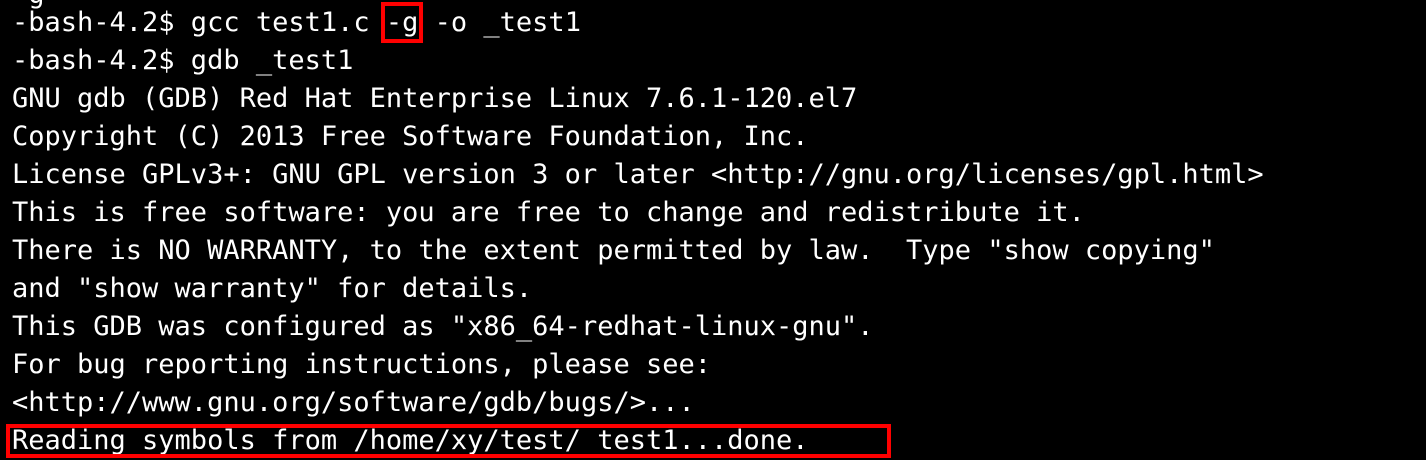  I want to click on gcc-command-prefix: -bash-4.2$ gcc test1.c, so click(199, 22).